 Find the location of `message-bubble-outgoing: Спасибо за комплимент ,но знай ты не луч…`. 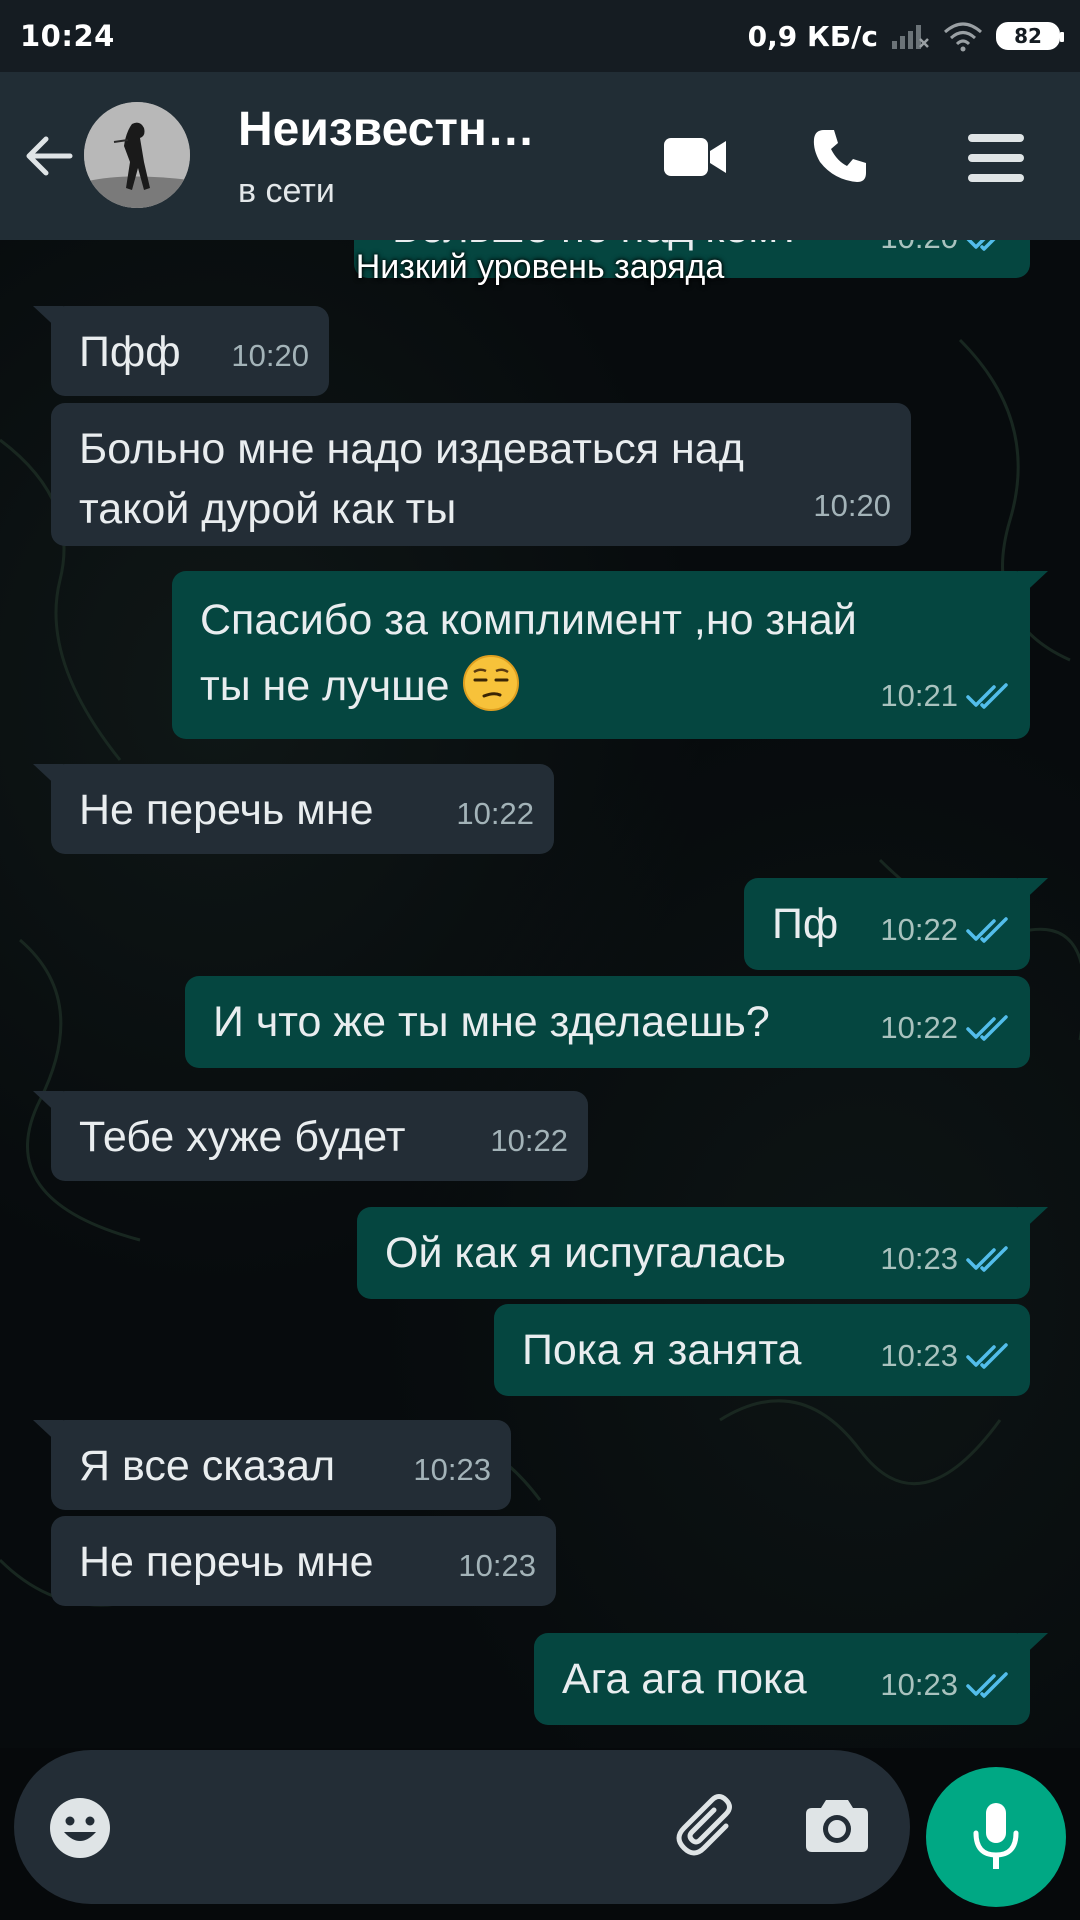

message-bubble-outgoing: Спасибо за комплимент ,но знай ты не луч… is located at coordinates (610, 655).